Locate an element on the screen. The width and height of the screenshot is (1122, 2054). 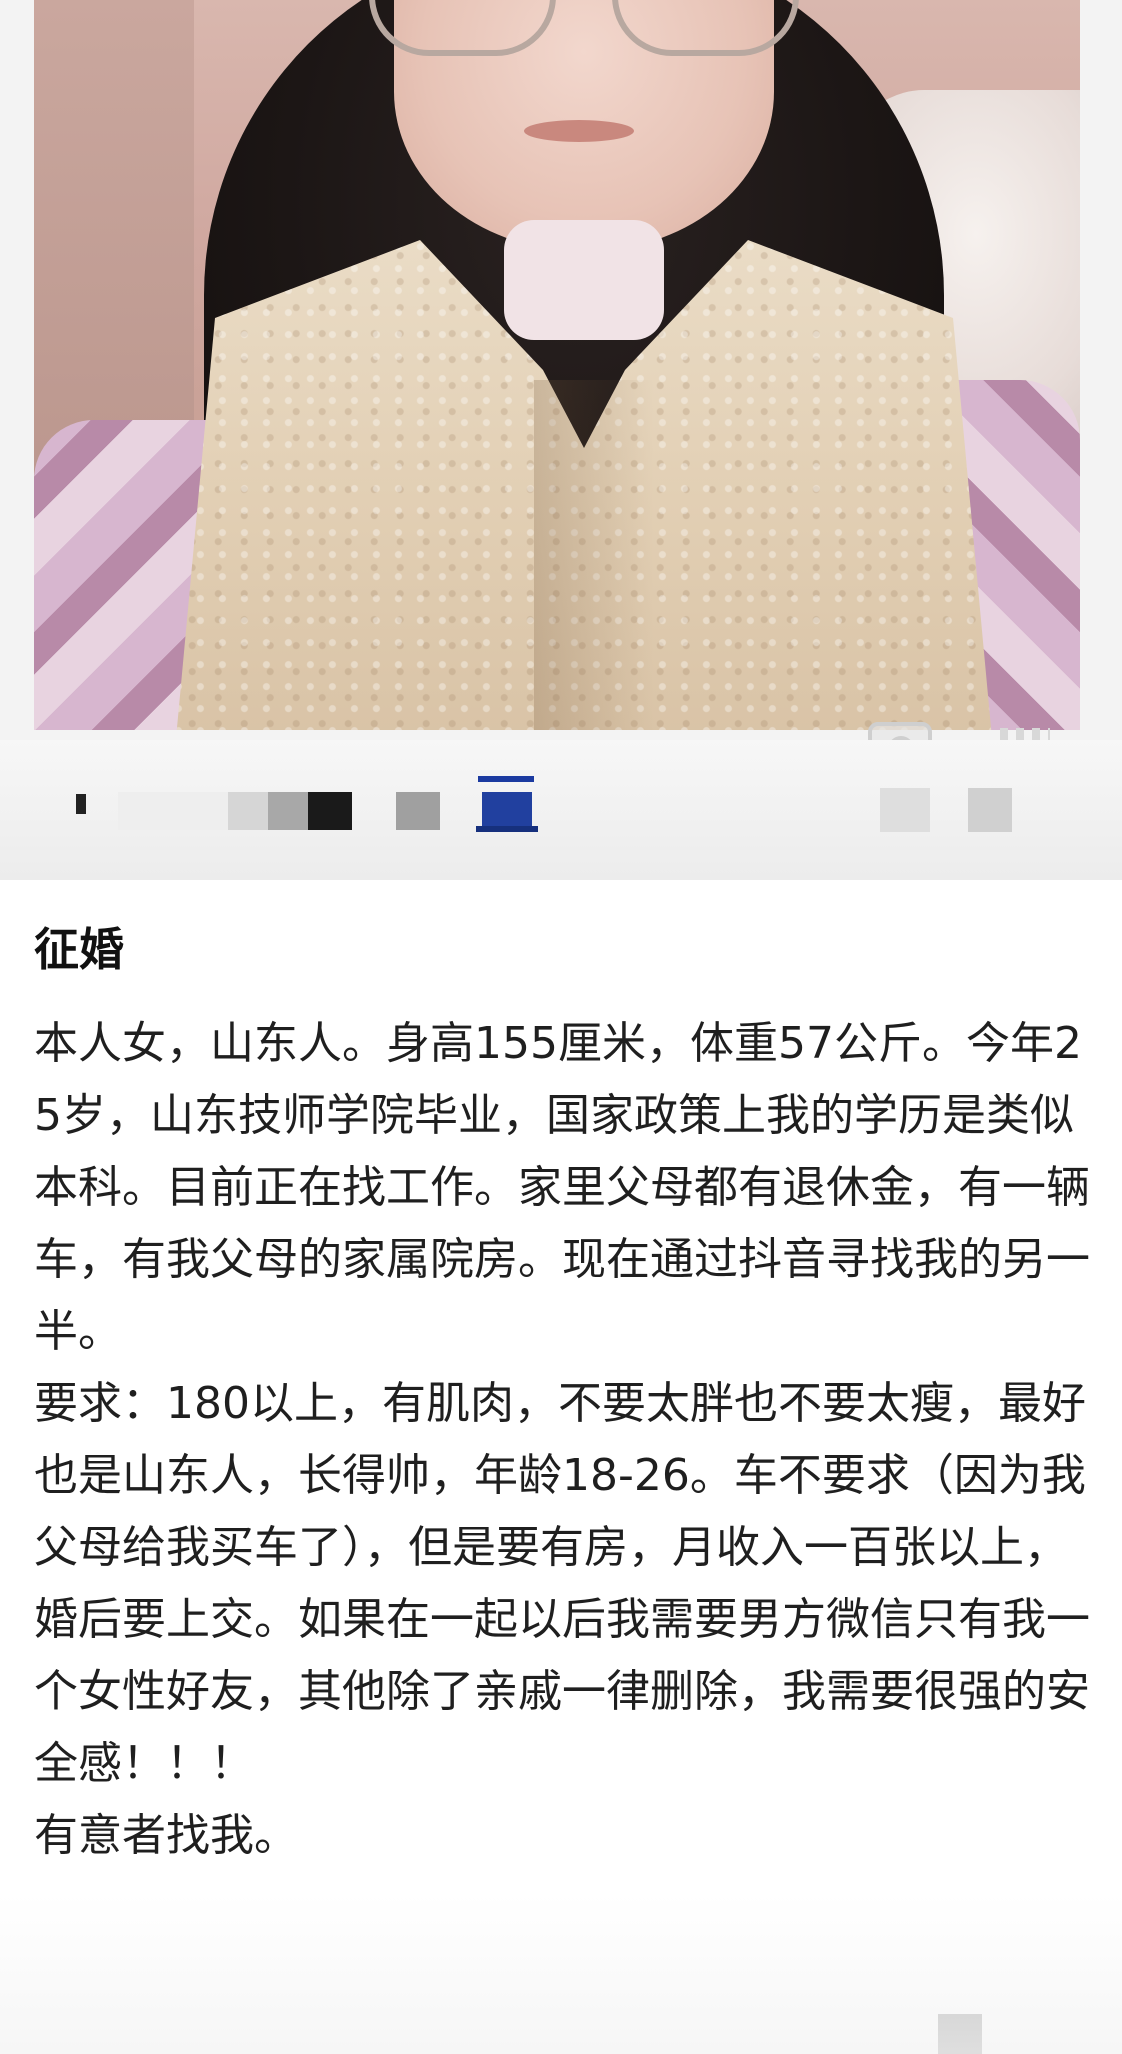
scroll-thumb is located at coordinates (960, 2034).